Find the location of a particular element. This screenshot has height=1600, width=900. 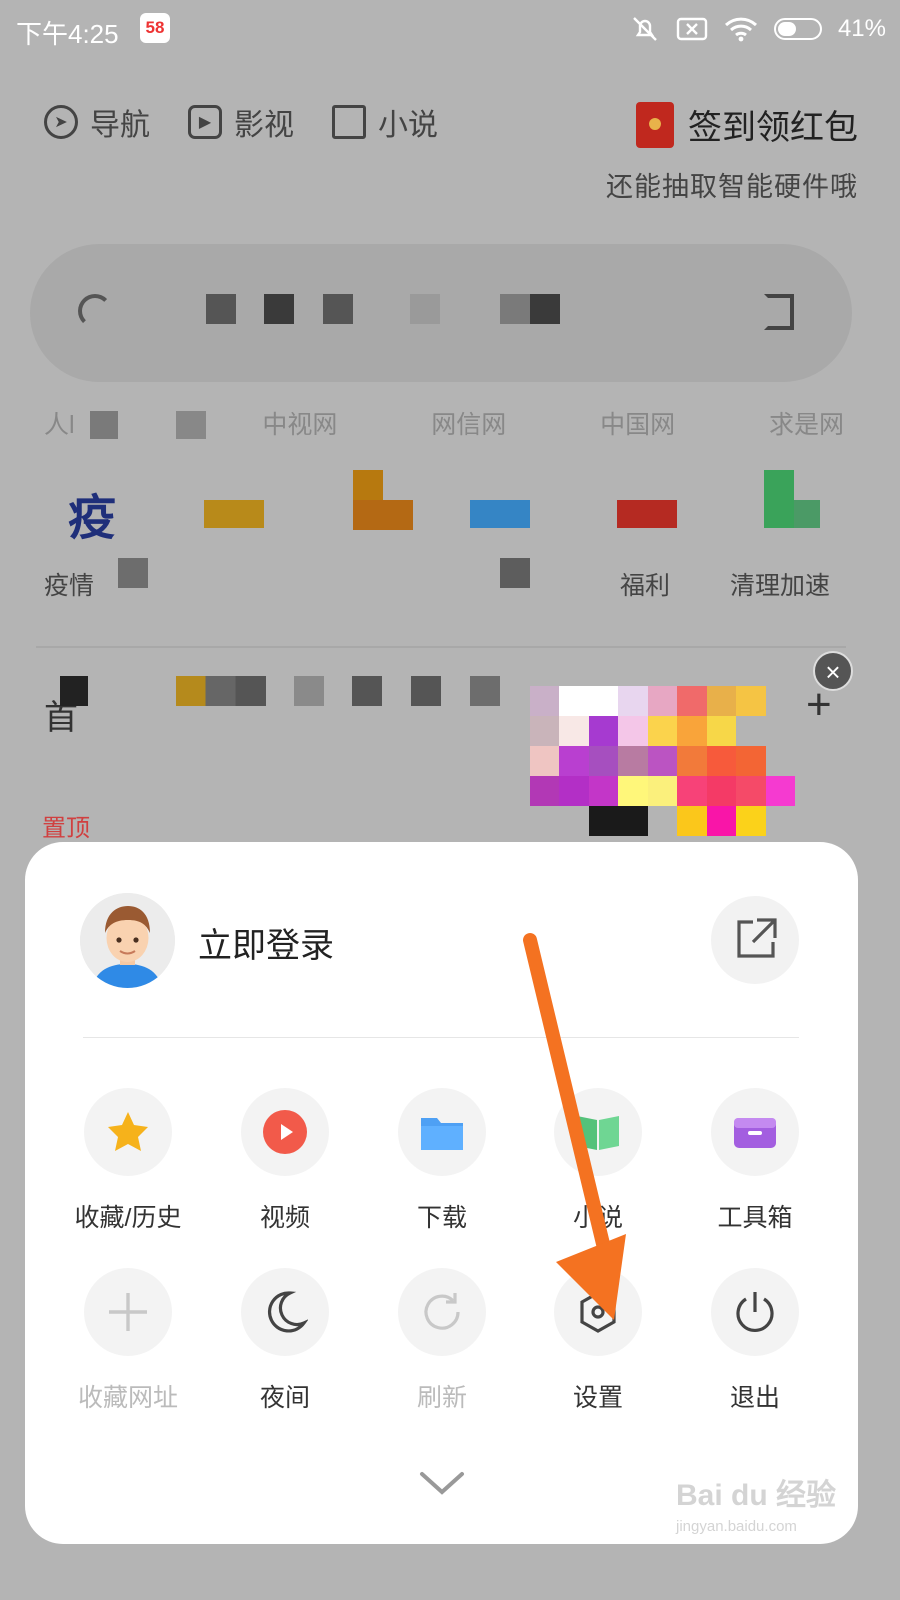

collapse-menu-button is located at coordinates (442, 1485).